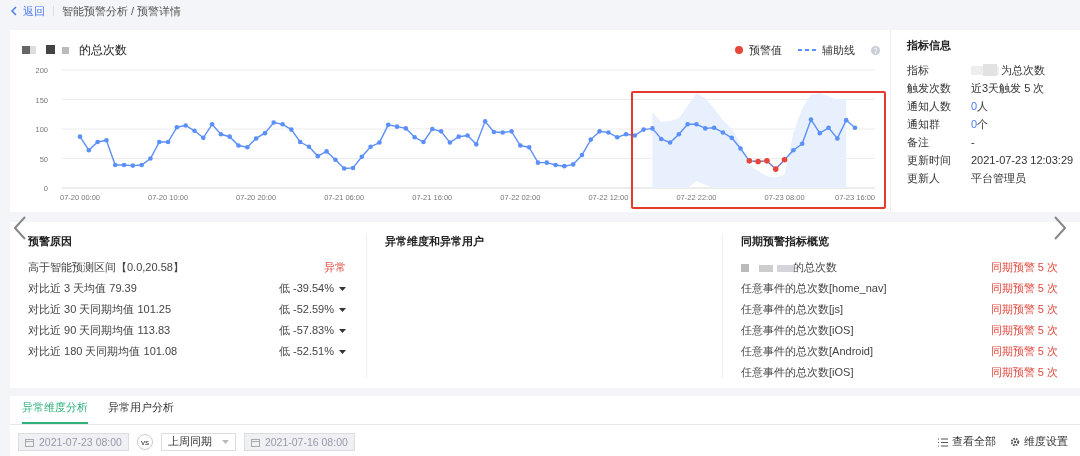  Describe the element at coordinates (141, 412) in the screenshot. I see `tab: 异常用户分析` at that location.